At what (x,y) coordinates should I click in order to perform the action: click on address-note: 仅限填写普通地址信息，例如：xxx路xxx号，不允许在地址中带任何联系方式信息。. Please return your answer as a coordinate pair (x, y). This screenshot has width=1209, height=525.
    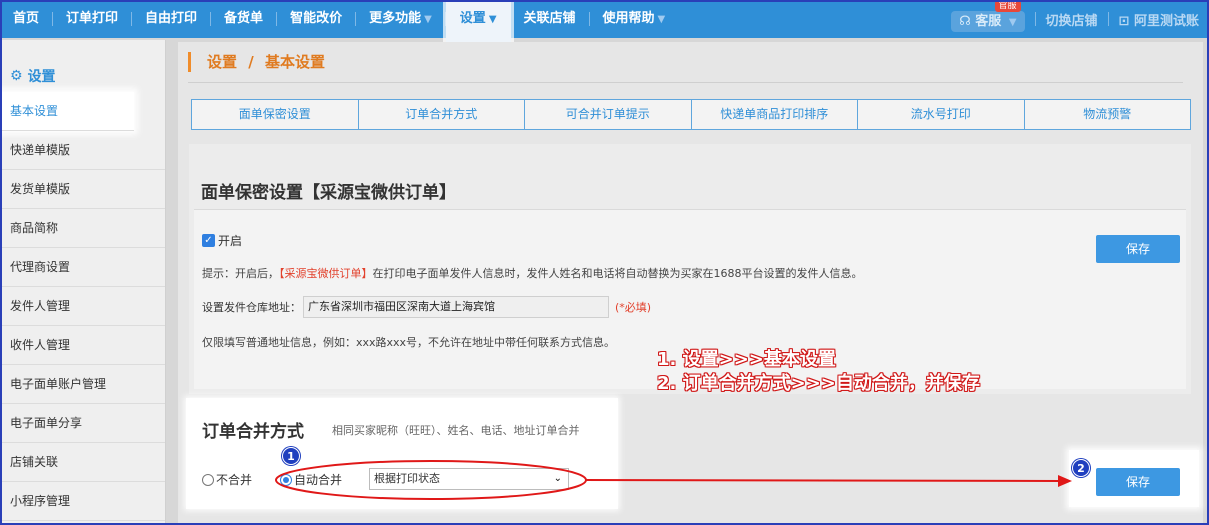
    Looking at the image, I should click on (409, 342).